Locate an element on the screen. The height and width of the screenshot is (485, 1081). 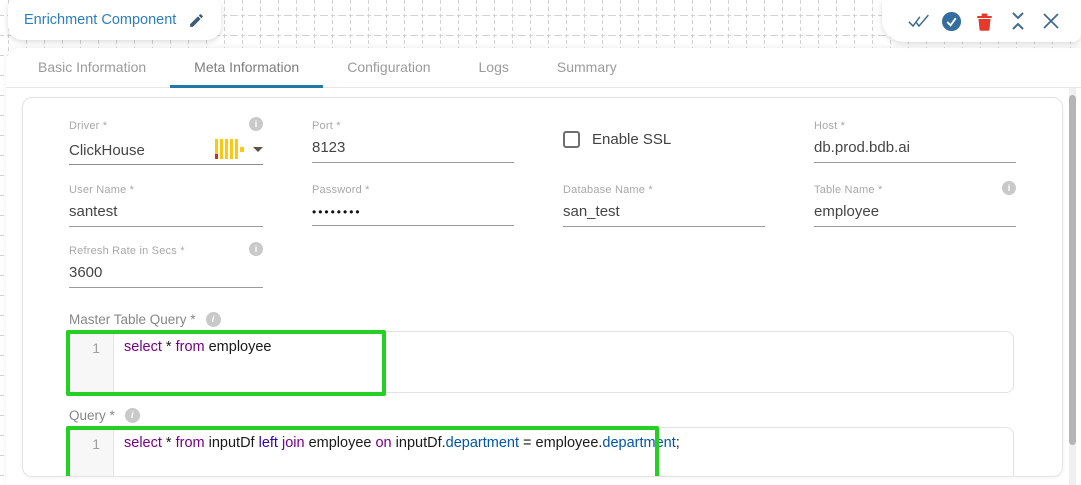
validate-all-icon is located at coordinates (918, 21).